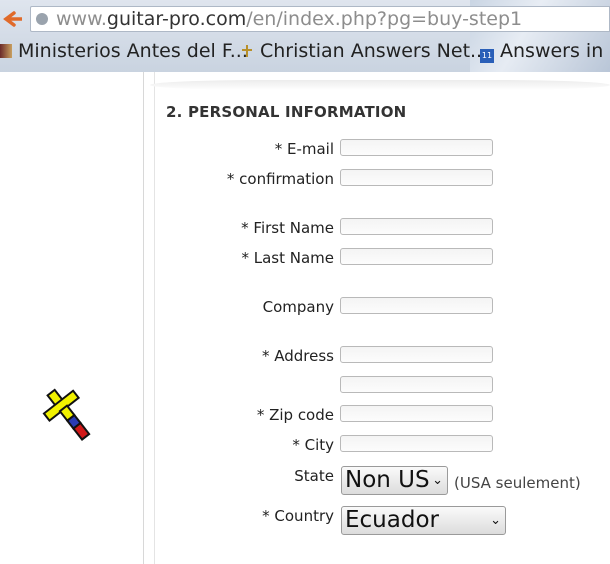 This screenshot has width=610, height=564. I want to click on email-field, so click(416, 147).